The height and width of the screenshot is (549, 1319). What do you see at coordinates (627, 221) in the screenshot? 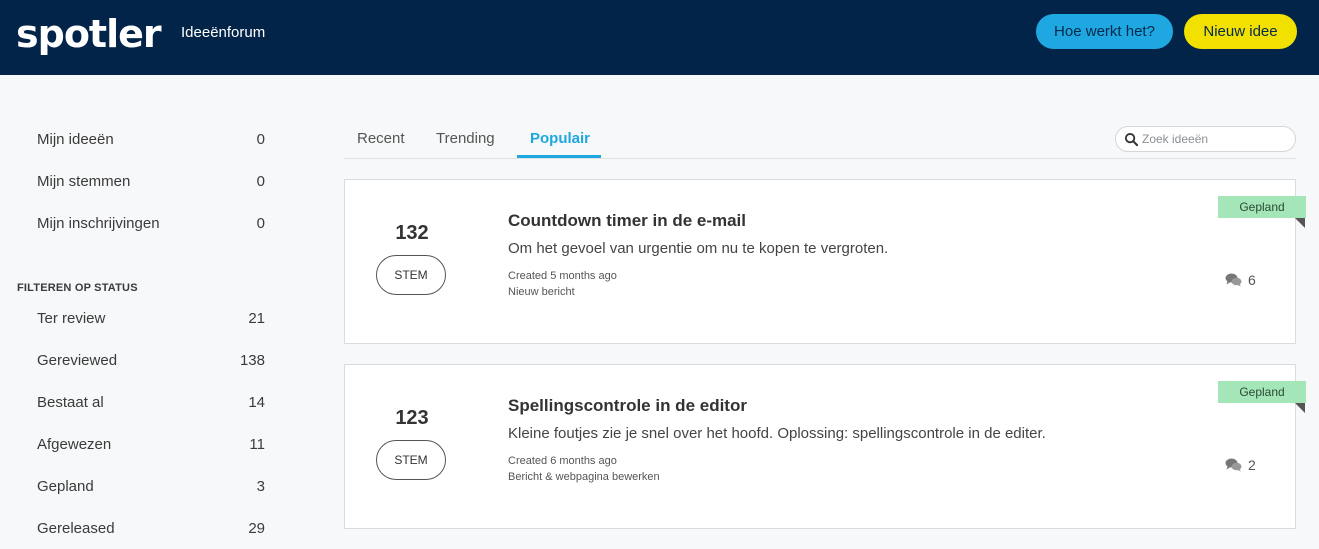
I see `idea-title: Countdown timer in de e-mail` at bounding box center [627, 221].